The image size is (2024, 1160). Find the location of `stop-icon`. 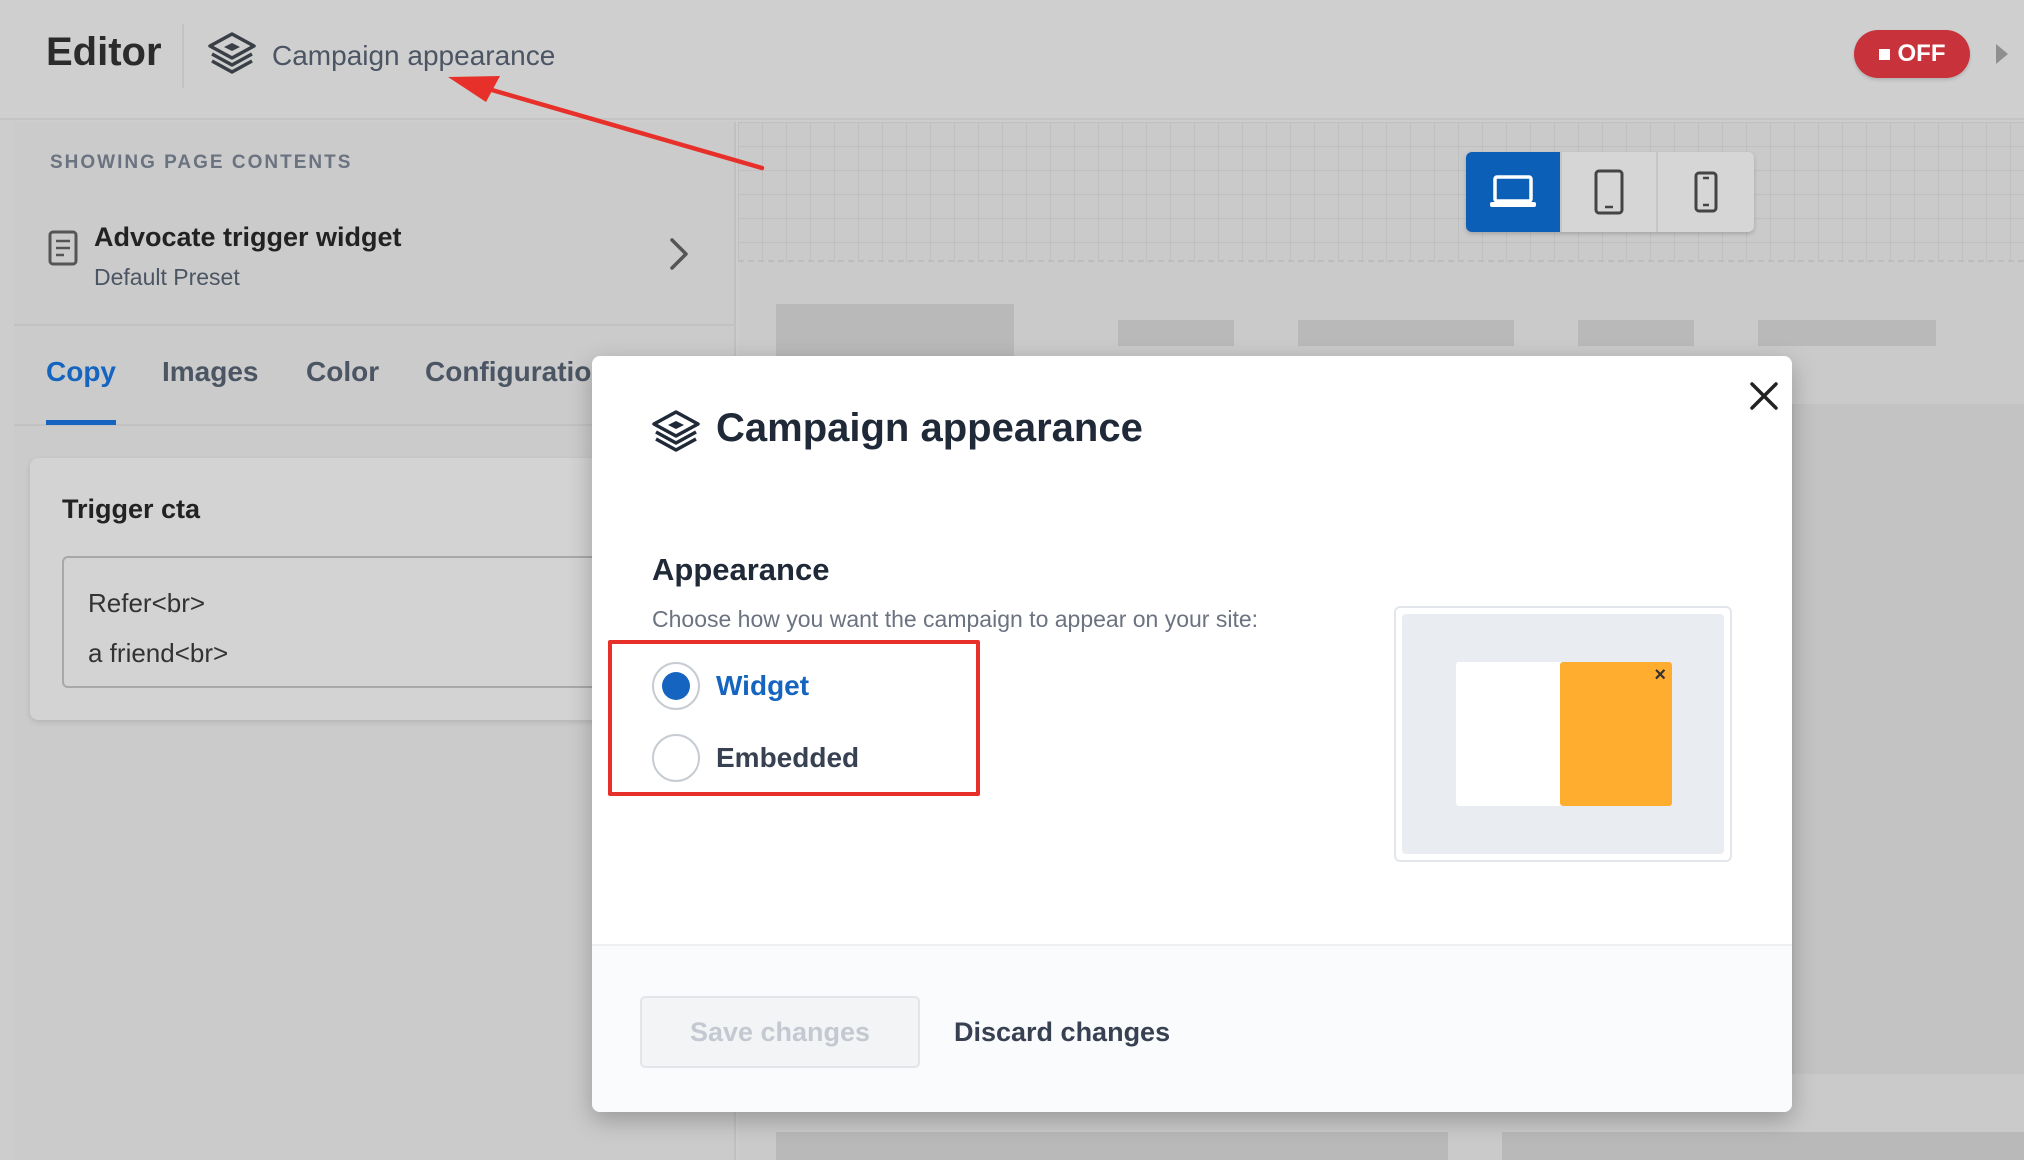

stop-icon is located at coordinates (1884, 54).